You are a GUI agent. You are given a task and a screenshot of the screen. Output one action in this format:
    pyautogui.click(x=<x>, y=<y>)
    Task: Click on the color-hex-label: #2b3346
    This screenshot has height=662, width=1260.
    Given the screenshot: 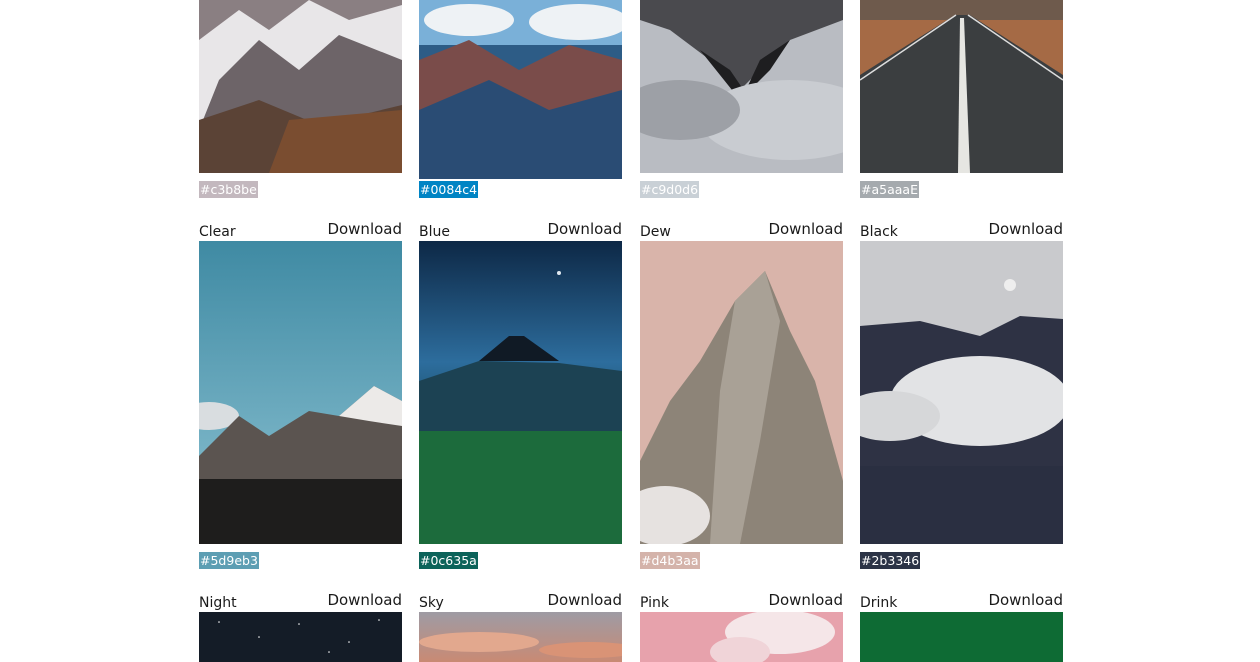 What is the action you would take?
    pyautogui.click(x=890, y=560)
    